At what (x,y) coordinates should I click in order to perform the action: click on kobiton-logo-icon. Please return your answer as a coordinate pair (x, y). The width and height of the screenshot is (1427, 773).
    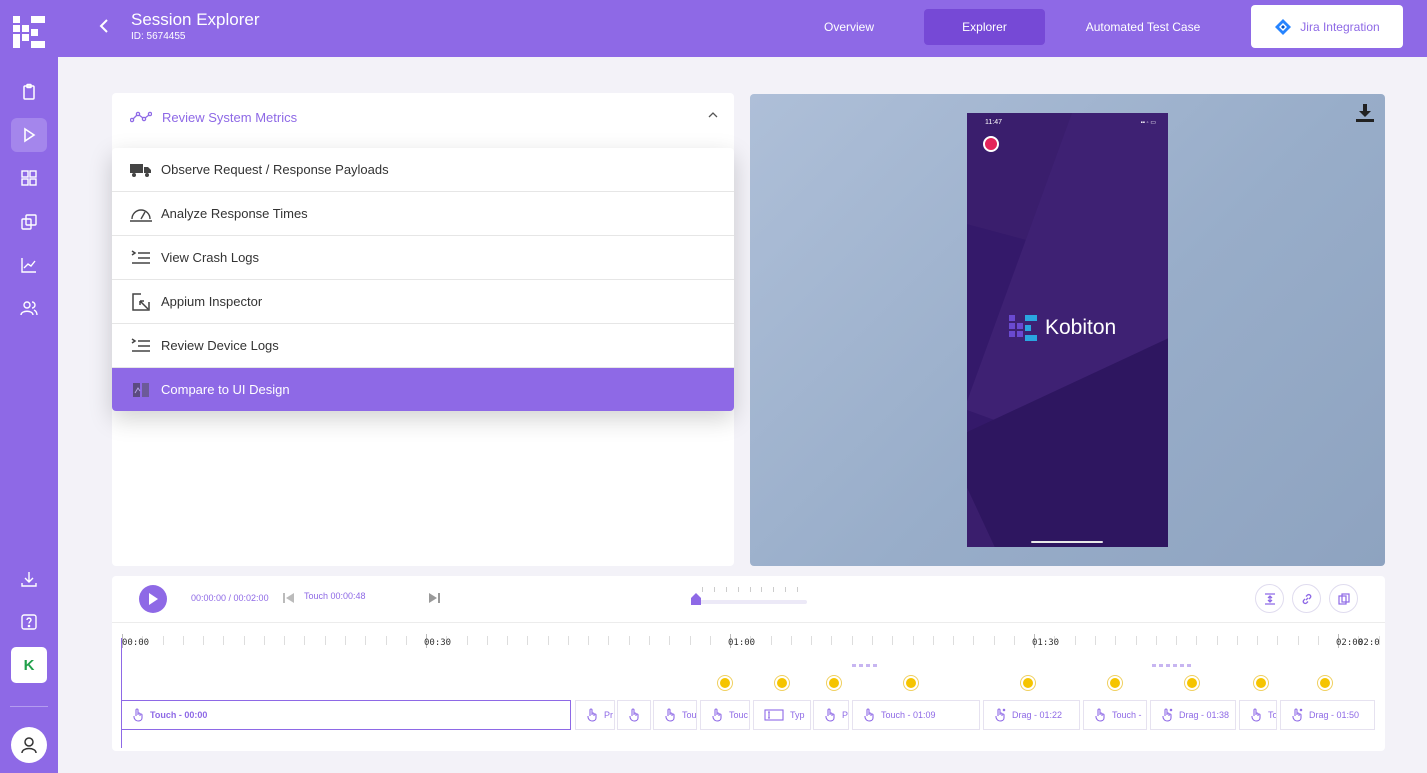
    Looking at the image, I should click on (29, 32).